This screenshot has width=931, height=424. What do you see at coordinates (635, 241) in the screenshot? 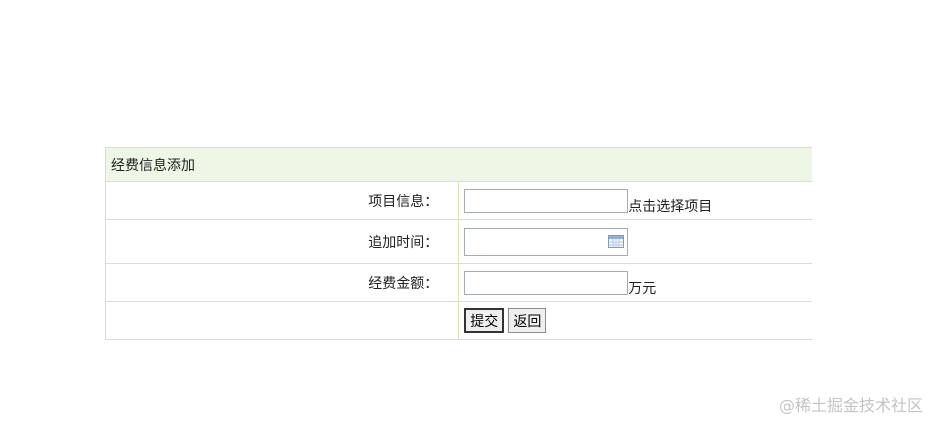
I see `add-time-cell` at bounding box center [635, 241].